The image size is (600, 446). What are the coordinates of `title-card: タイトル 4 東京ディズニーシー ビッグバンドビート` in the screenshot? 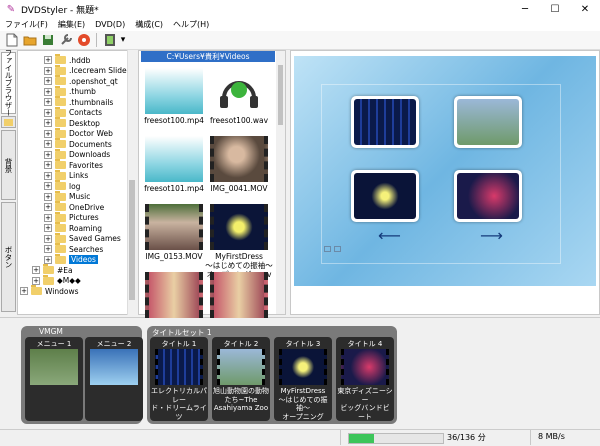 It's located at (365, 379).